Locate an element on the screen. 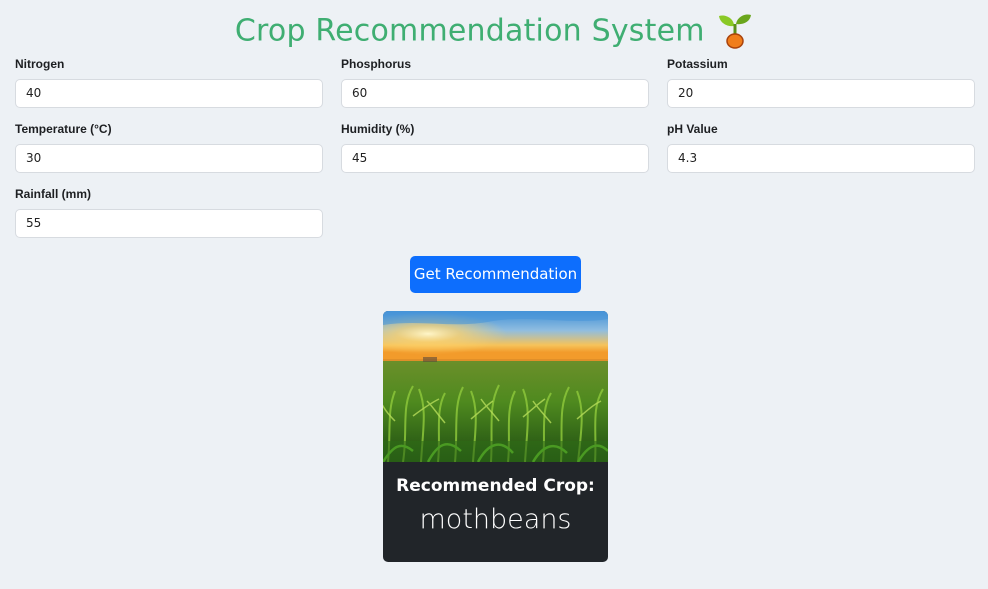  result-heading: Recommended Crop: is located at coordinates (495, 486).